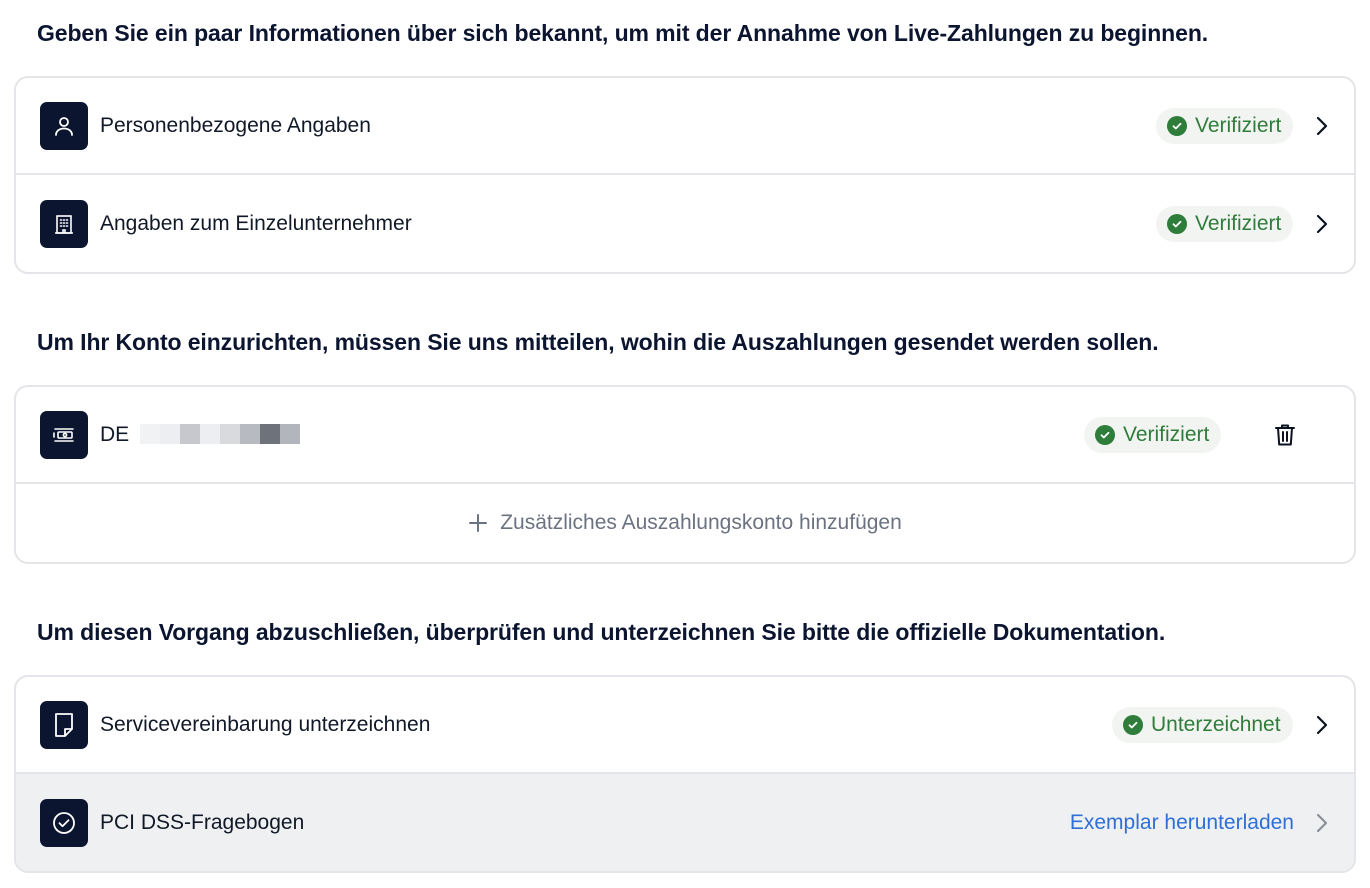 The image size is (1370, 888). Describe the element at coordinates (1182, 823) in the screenshot. I see `download-sample-link: Exemplar herunterladen` at that location.